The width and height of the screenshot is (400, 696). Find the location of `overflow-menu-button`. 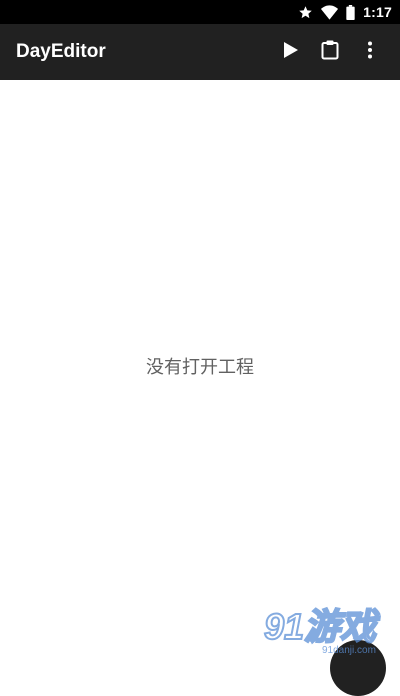

overflow-menu-button is located at coordinates (370, 52).